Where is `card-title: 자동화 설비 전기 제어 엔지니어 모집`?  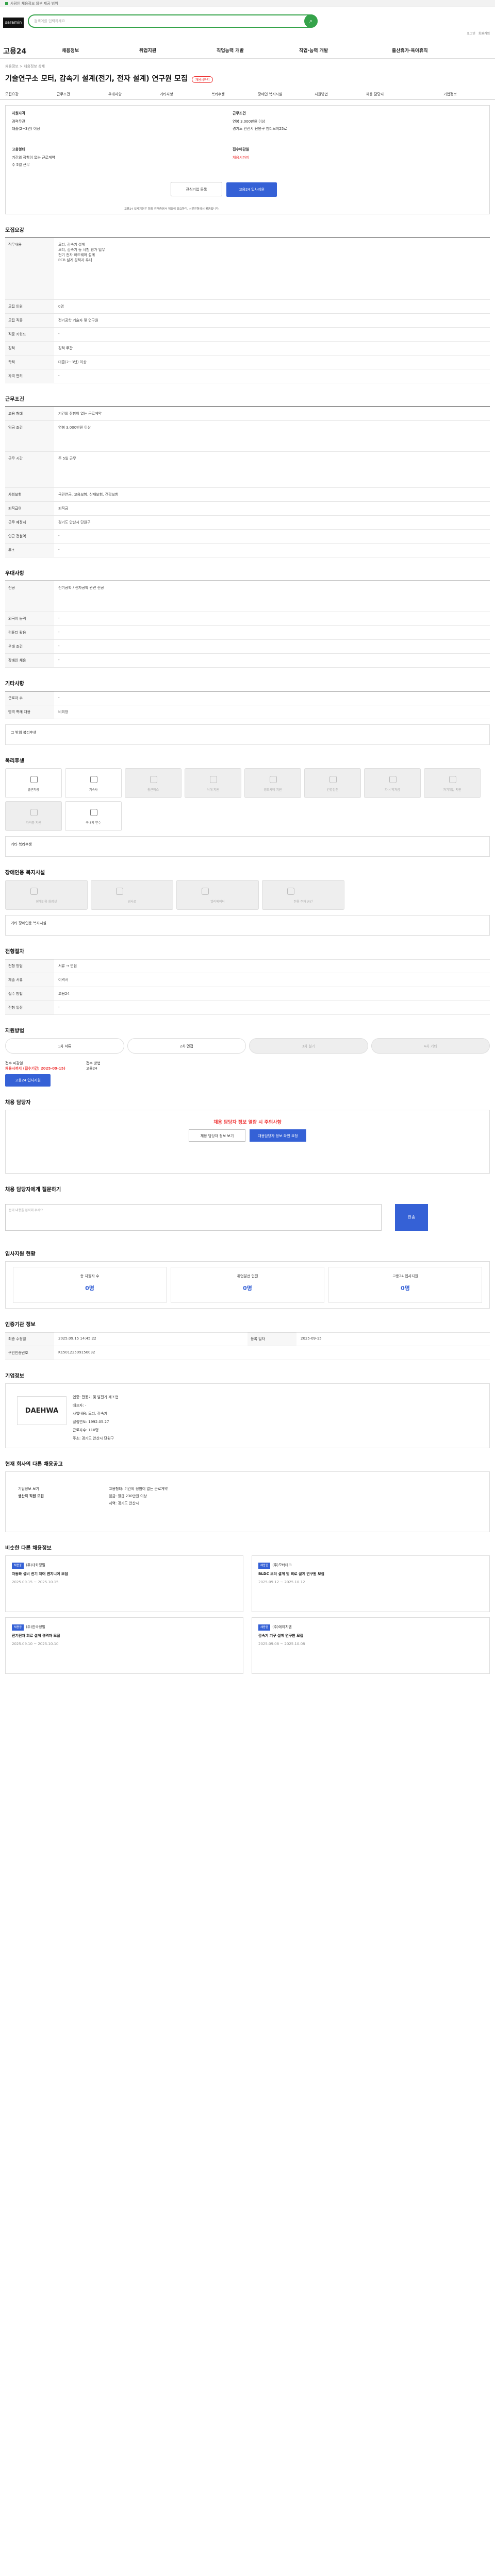 card-title: 자동화 설비 전기 제어 엔지니어 모집 is located at coordinates (124, 1574).